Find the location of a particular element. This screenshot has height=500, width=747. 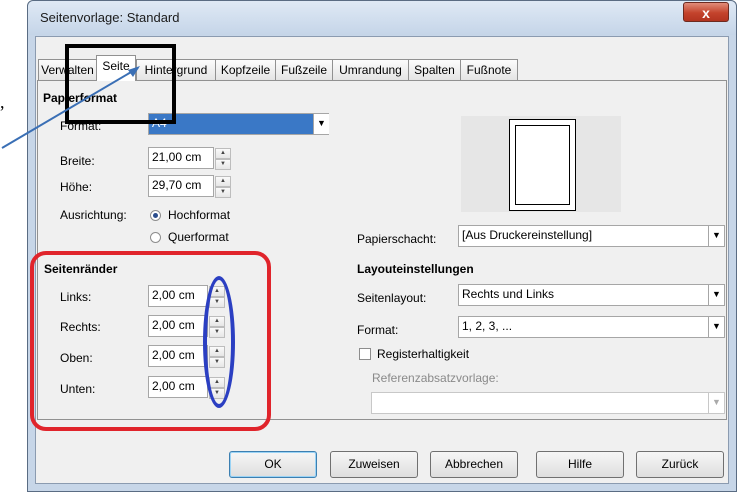

page-preview-margin is located at coordinates (542, 165).